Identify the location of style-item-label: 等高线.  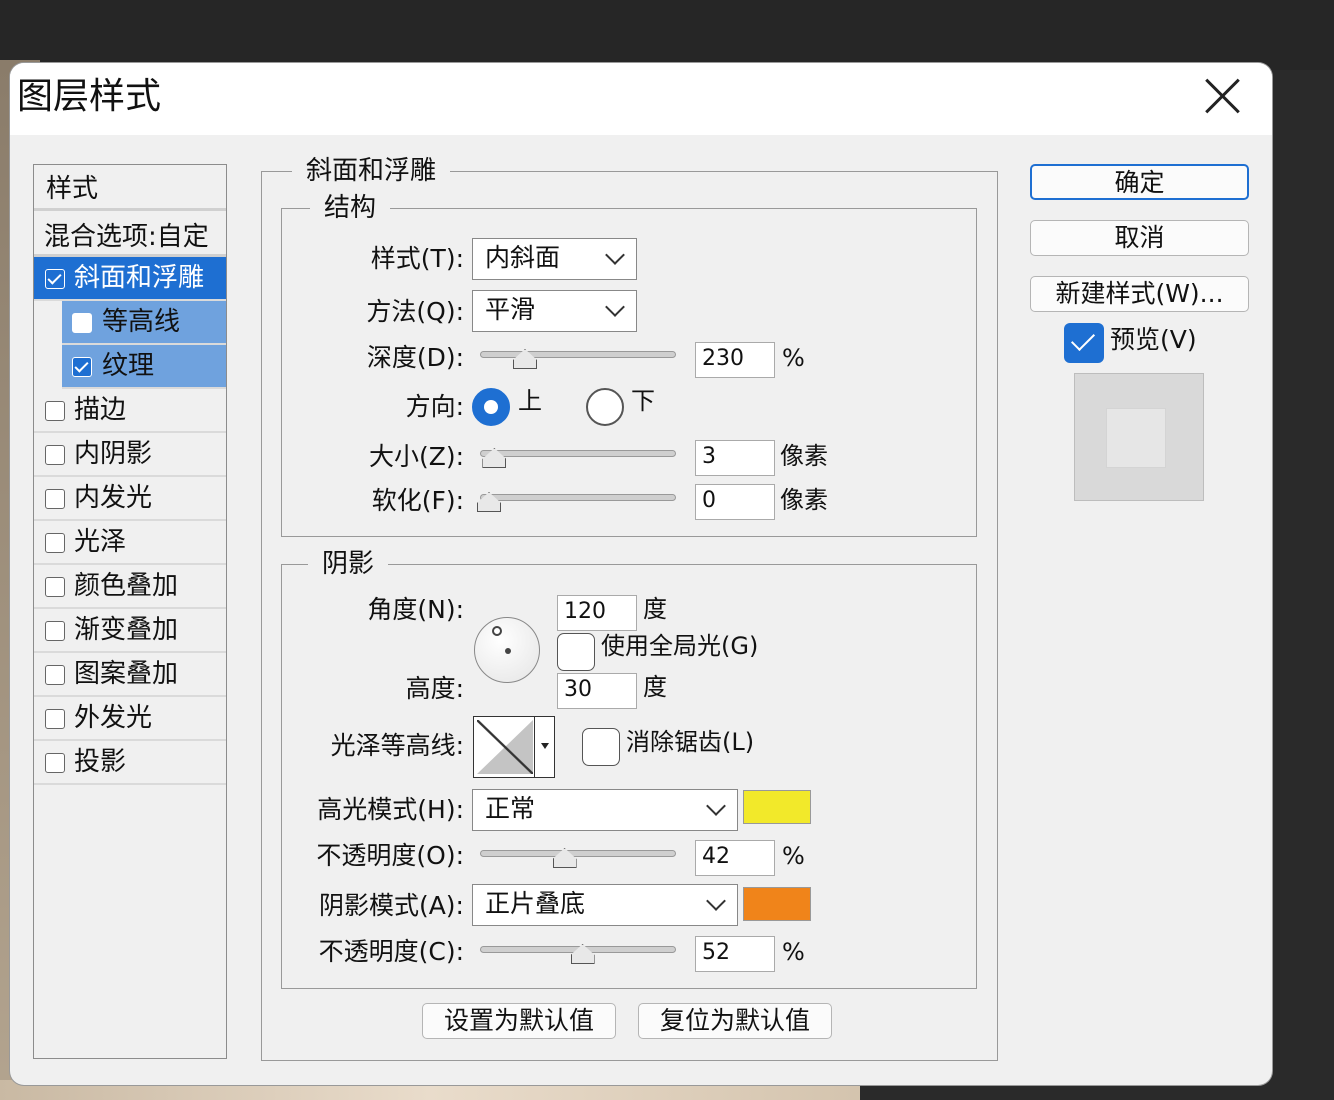
(141, 322).